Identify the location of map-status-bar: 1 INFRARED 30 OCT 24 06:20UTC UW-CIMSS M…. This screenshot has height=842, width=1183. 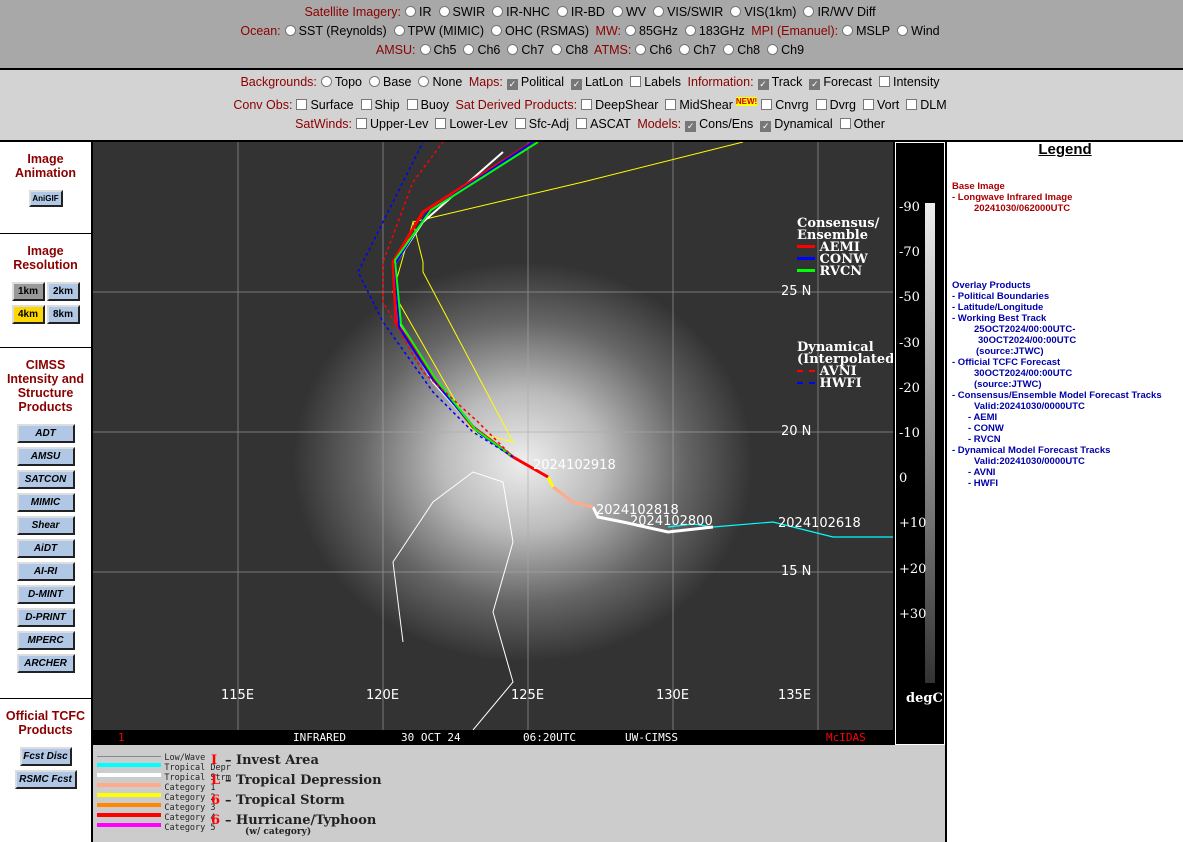
(493, 737).